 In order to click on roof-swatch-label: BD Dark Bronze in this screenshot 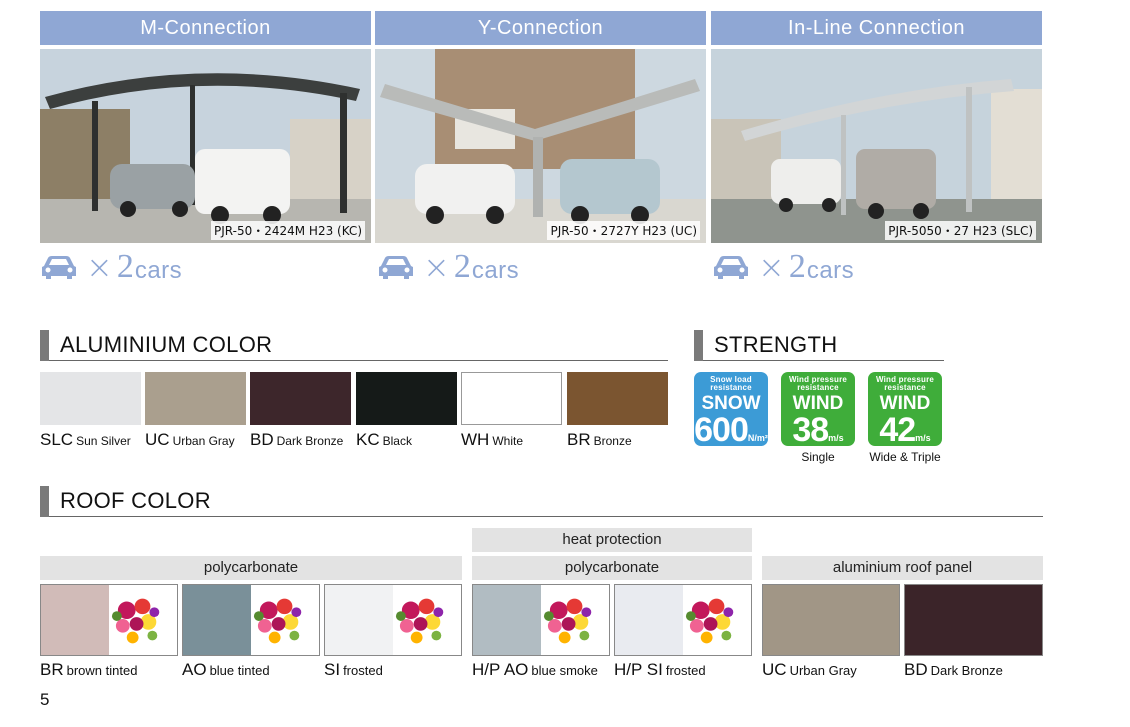, I will do `click(953, 670)`.